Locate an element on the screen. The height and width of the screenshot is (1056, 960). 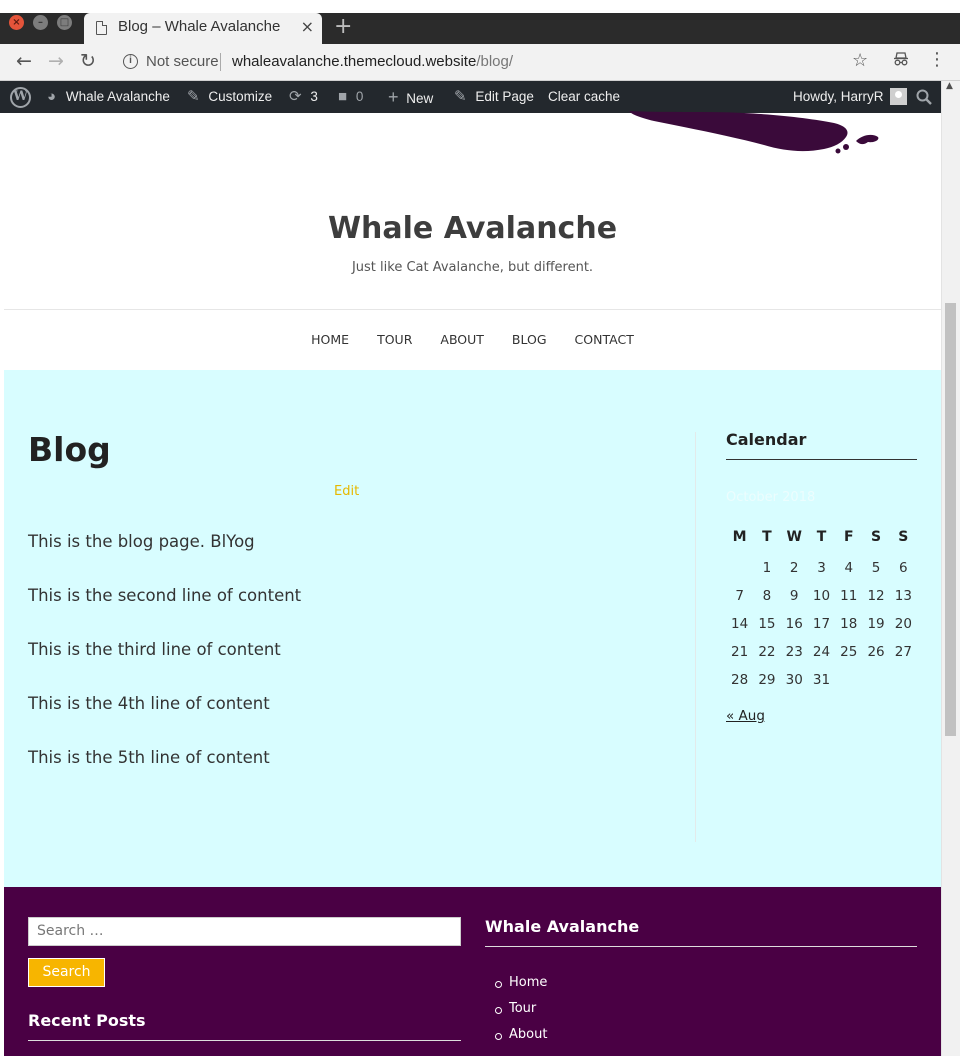
calendar-weekday: S is located at coordinates (903, 537).